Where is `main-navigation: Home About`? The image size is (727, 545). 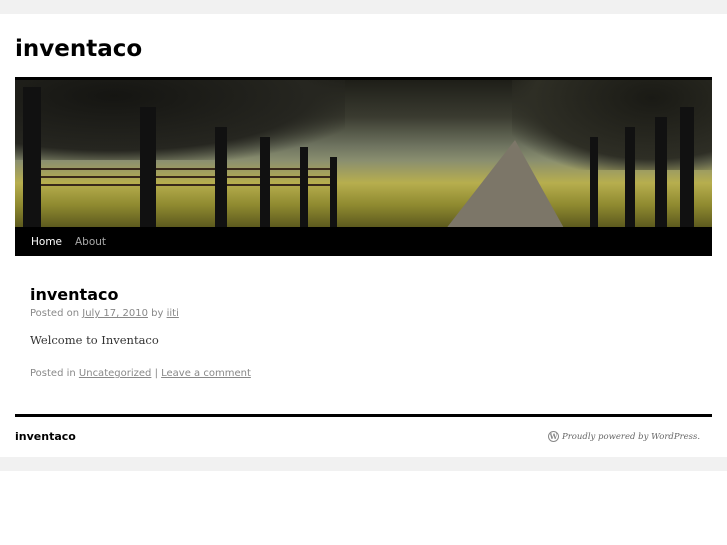
main-navigation: Home About is located at coordinates (363, 241).